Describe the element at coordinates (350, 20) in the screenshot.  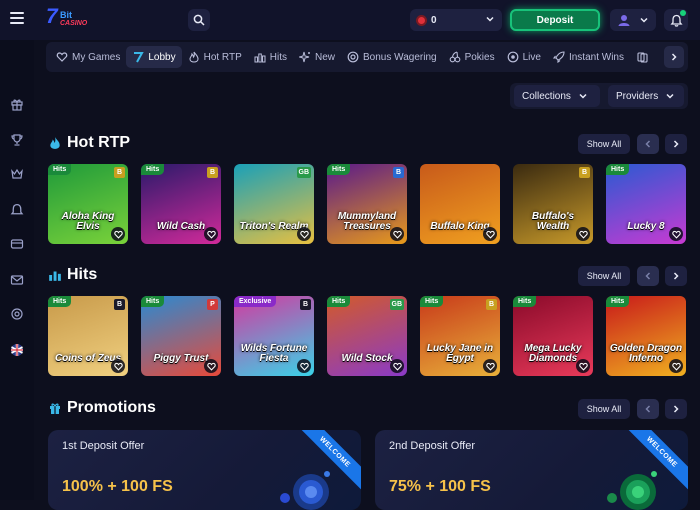
I see `top-bar: 7 Bit CASINO 0 Deposit` at that location.